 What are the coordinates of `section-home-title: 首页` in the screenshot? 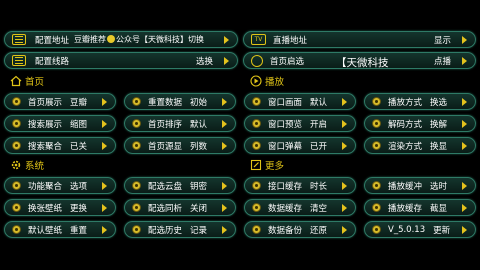 It's located at (35, 82).